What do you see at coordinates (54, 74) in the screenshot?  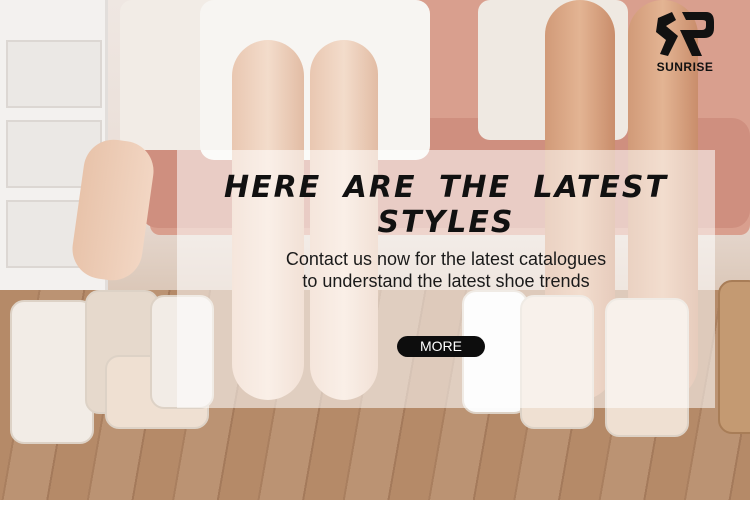 I see `shelf-drawer` at bounding box center [54, 74].